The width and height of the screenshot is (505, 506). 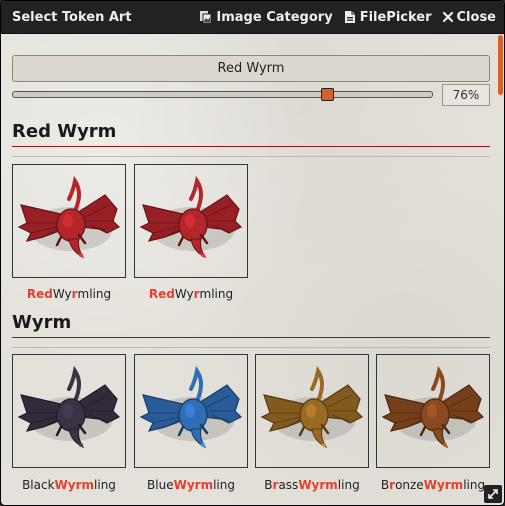 What do you see at coordinates (466, 95) in the screenshot?
I see `zoom-value: 76%` at bounding box center [466, 95].